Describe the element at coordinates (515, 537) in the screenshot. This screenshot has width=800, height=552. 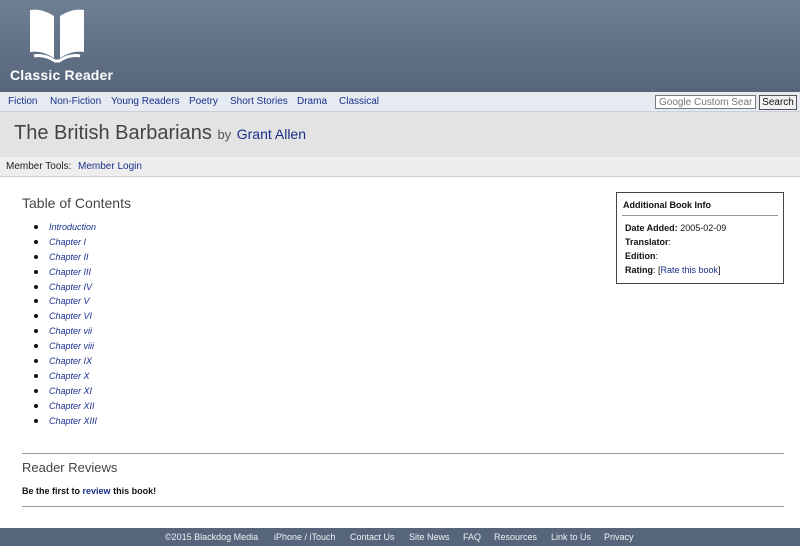
I see `footer-resources-link: Resources` at that location.